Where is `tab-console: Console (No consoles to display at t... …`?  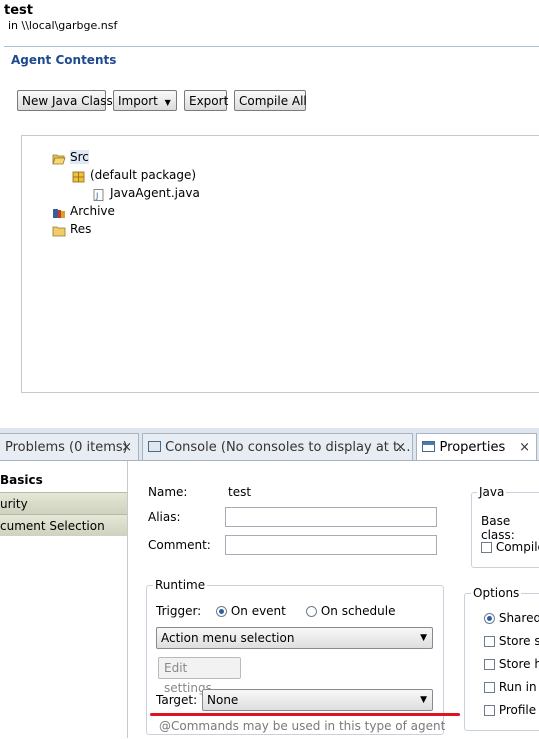
tab-console: Console (No consoles to display at t... … is located at coordinates (277, 447).